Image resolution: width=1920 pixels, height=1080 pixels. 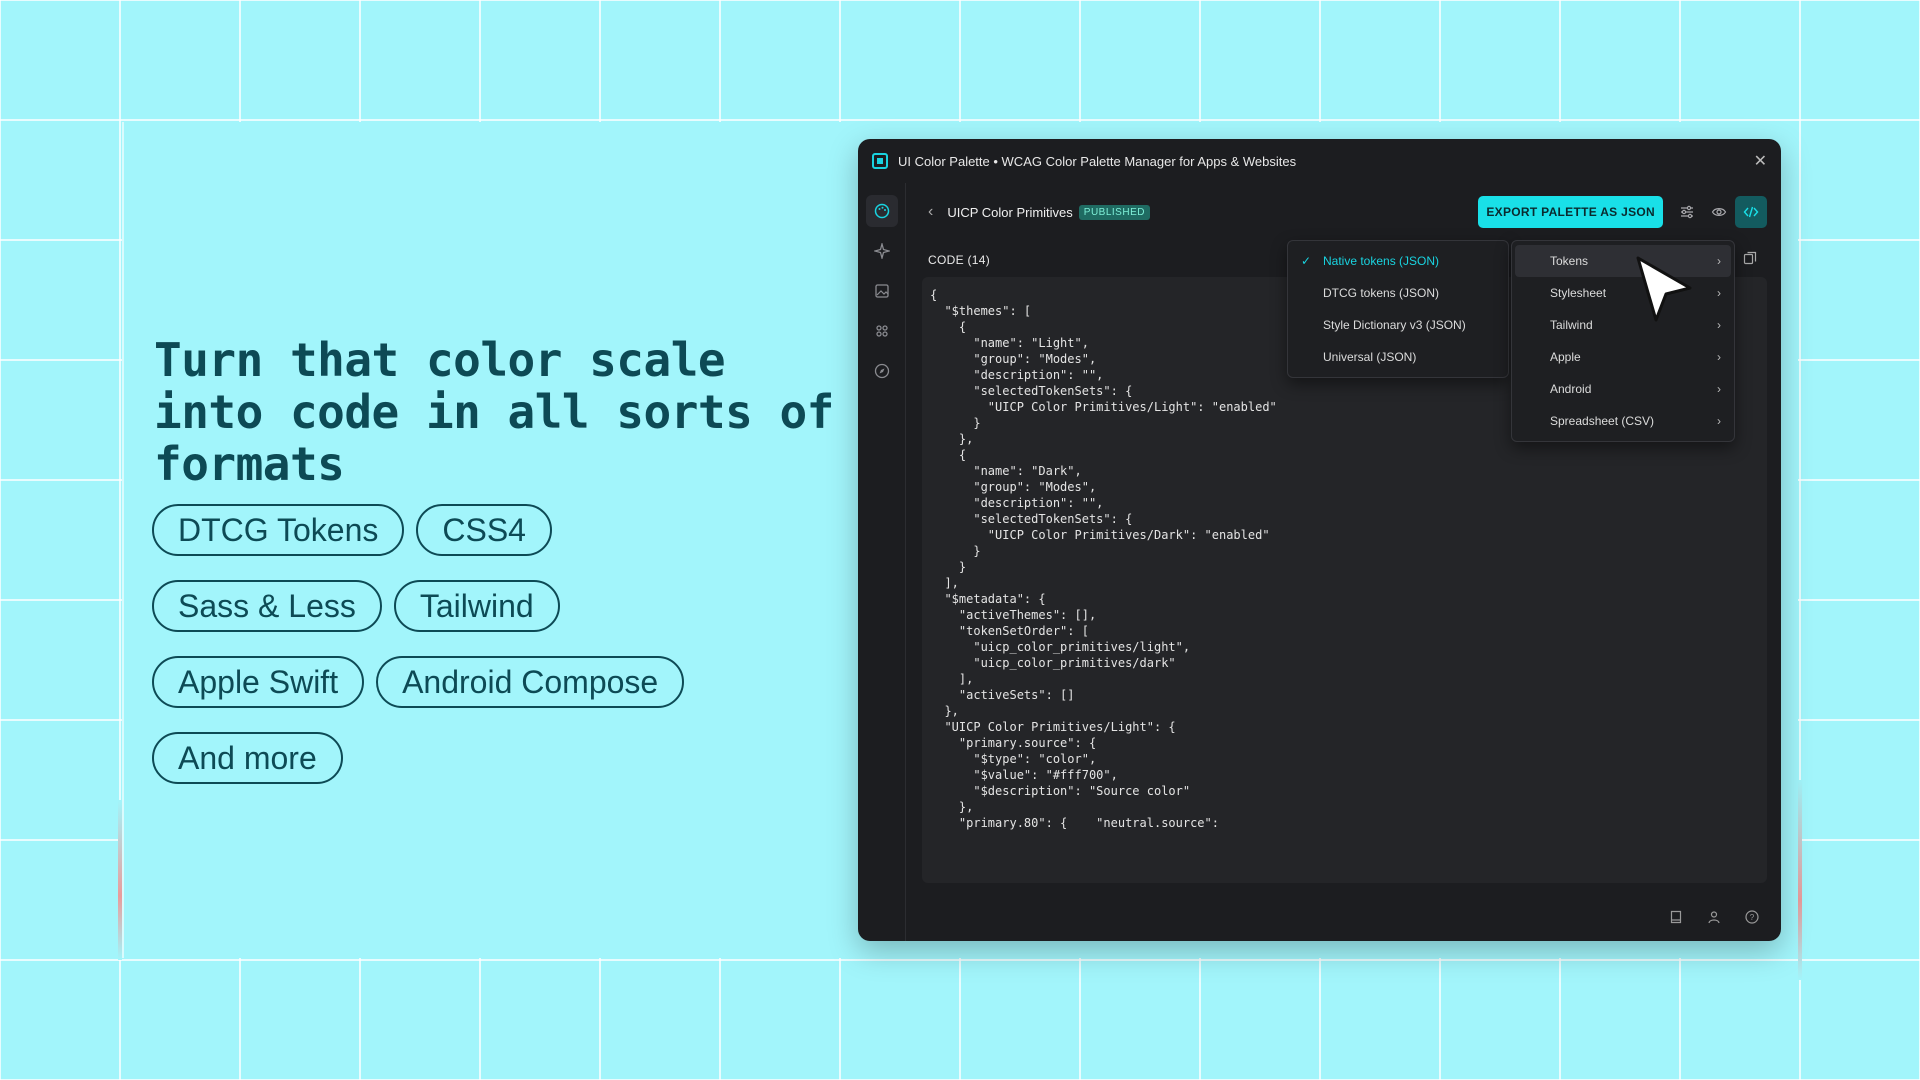 I want to click on back-chevron-icon: ‹, so click(x=930, y=212).